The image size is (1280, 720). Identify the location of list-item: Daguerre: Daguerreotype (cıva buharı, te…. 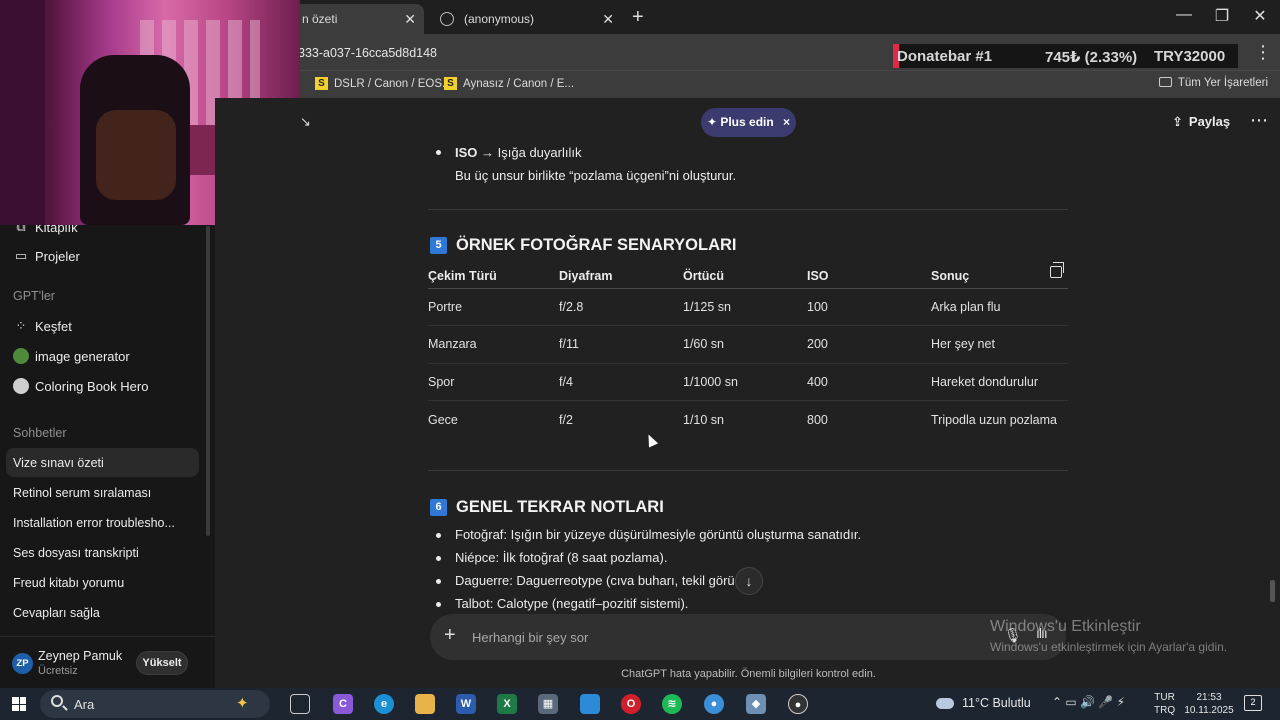
(601, 580).